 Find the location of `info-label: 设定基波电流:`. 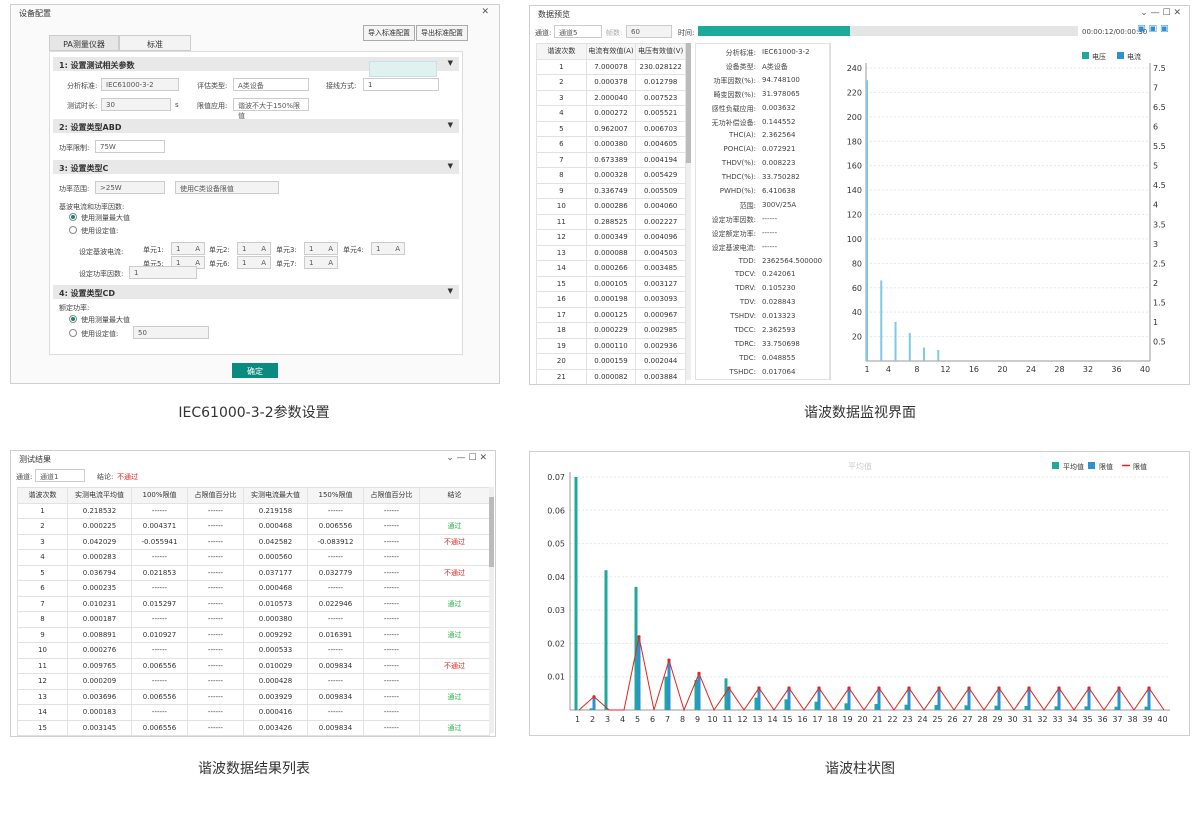

info-label: 设定基波电流: is located at coordinates (733, 247).